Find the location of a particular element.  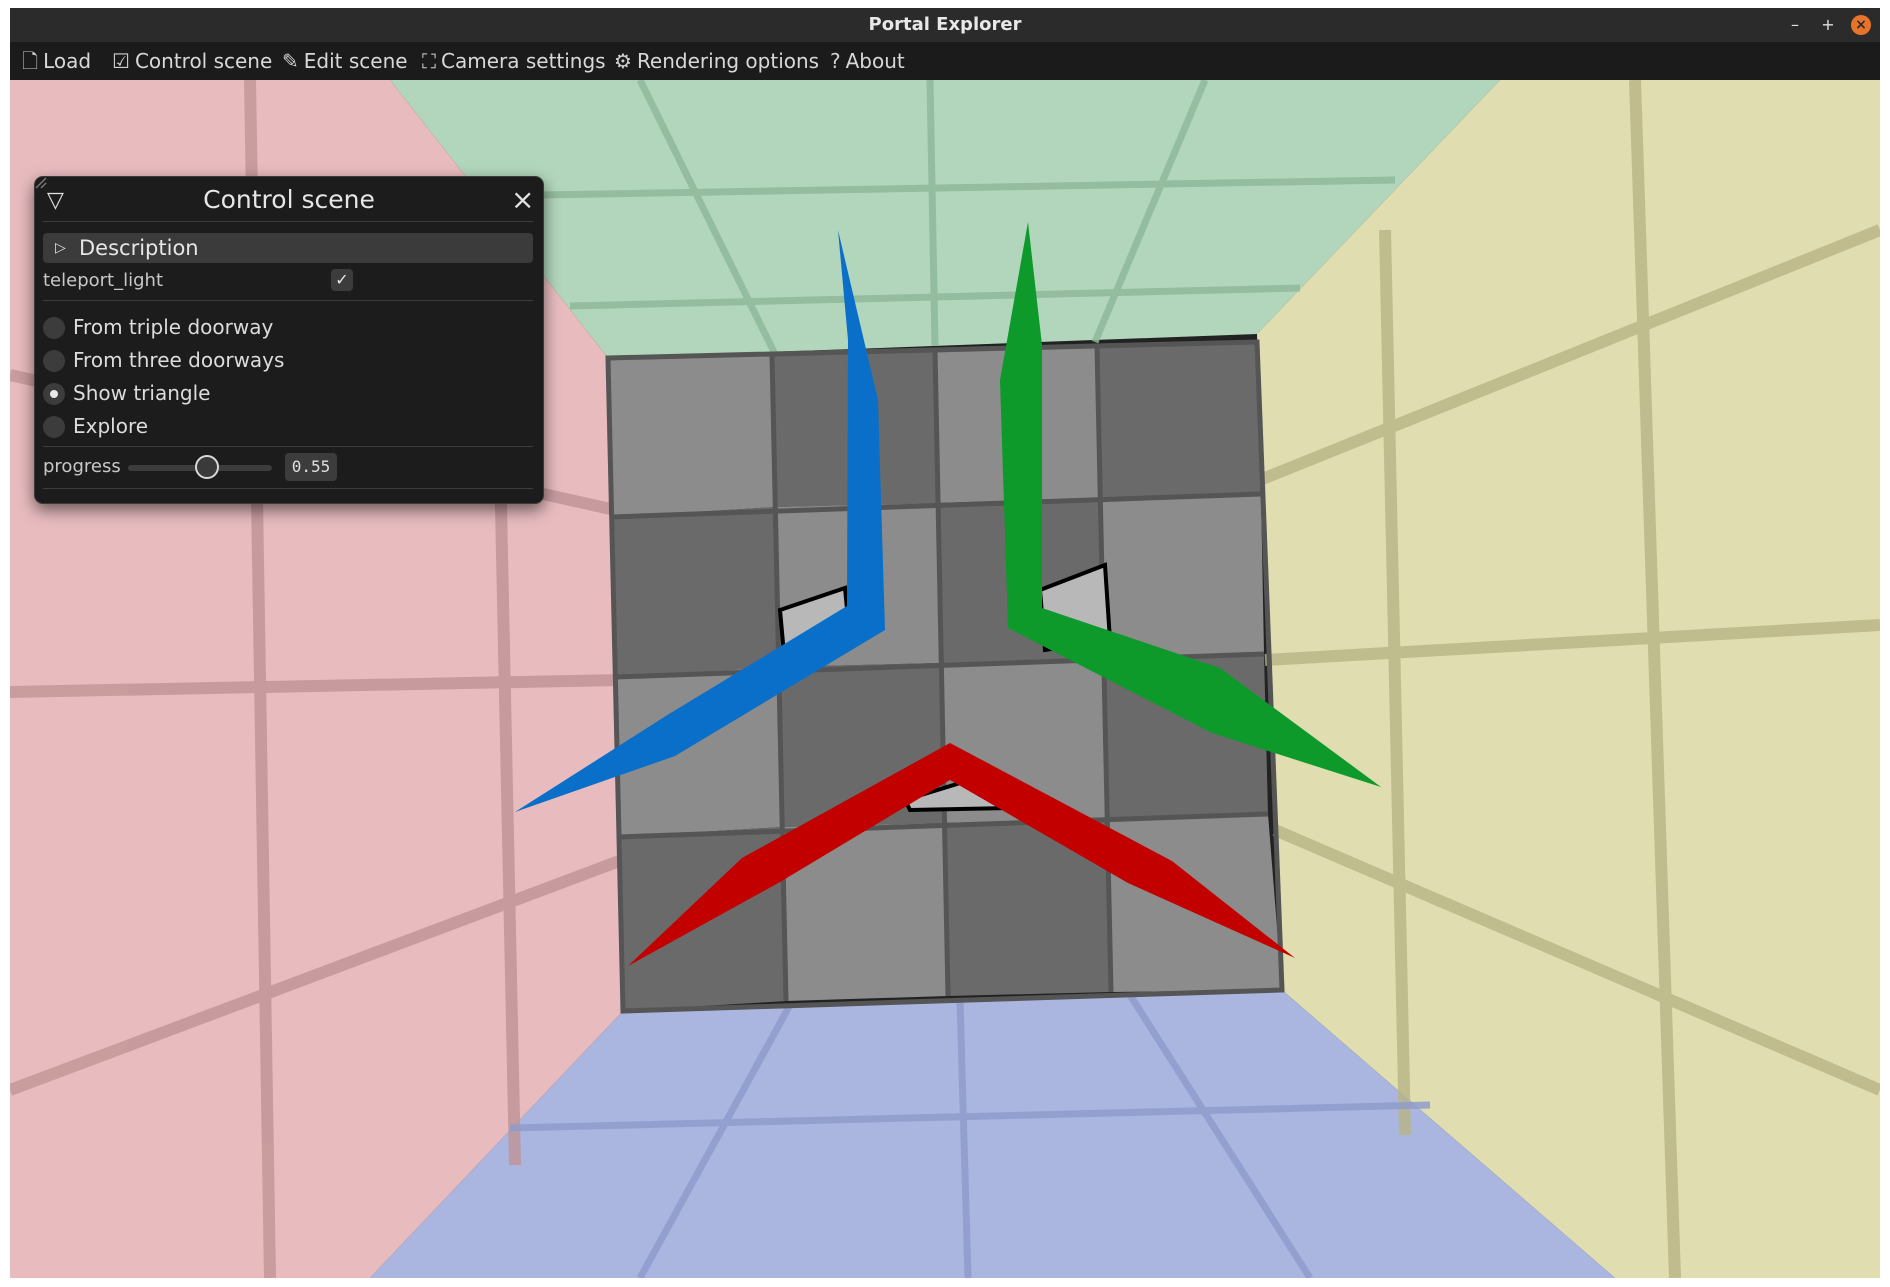

resize-grip-icon is located at coordinates (41, 183).